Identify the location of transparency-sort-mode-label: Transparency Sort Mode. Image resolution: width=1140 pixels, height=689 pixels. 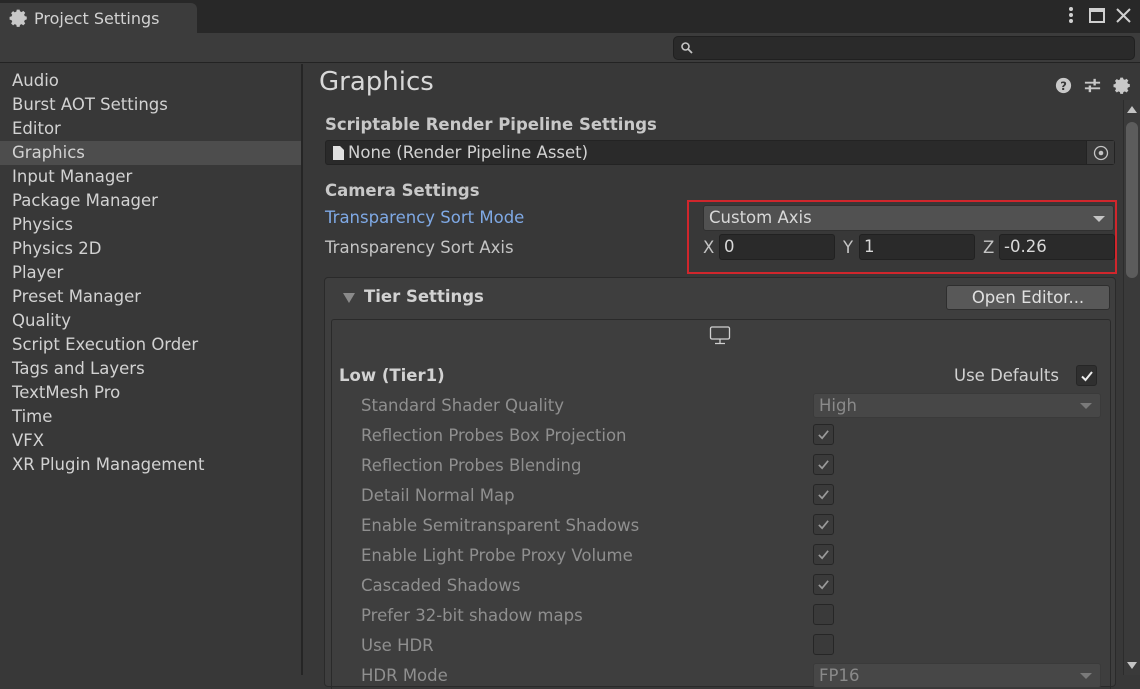
(425, 217).